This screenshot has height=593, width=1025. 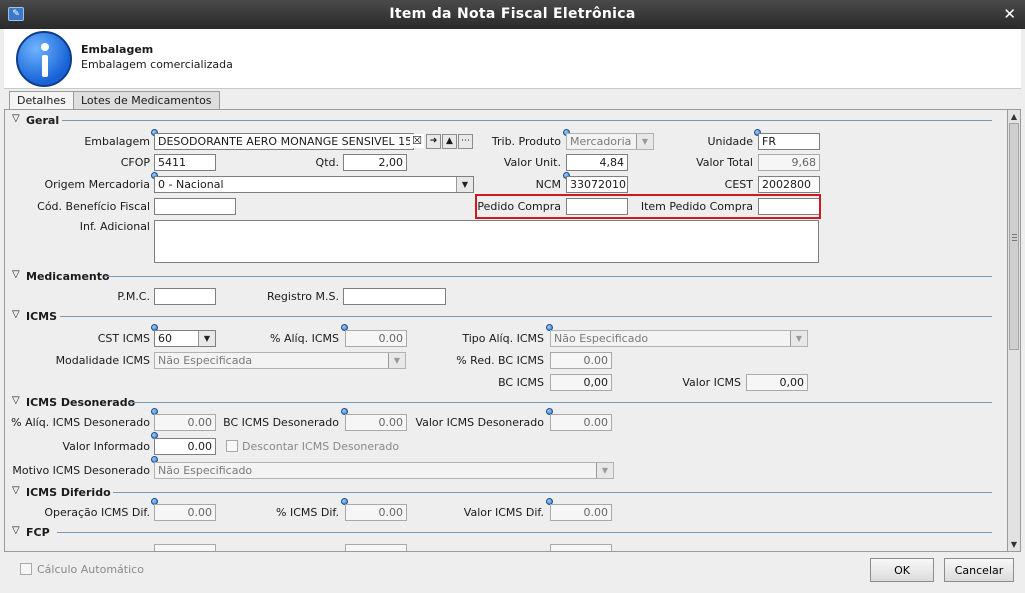 I want to click on cod-beneficio-label: Cód. Benefício Fiscal, so click(x=93, y=206).